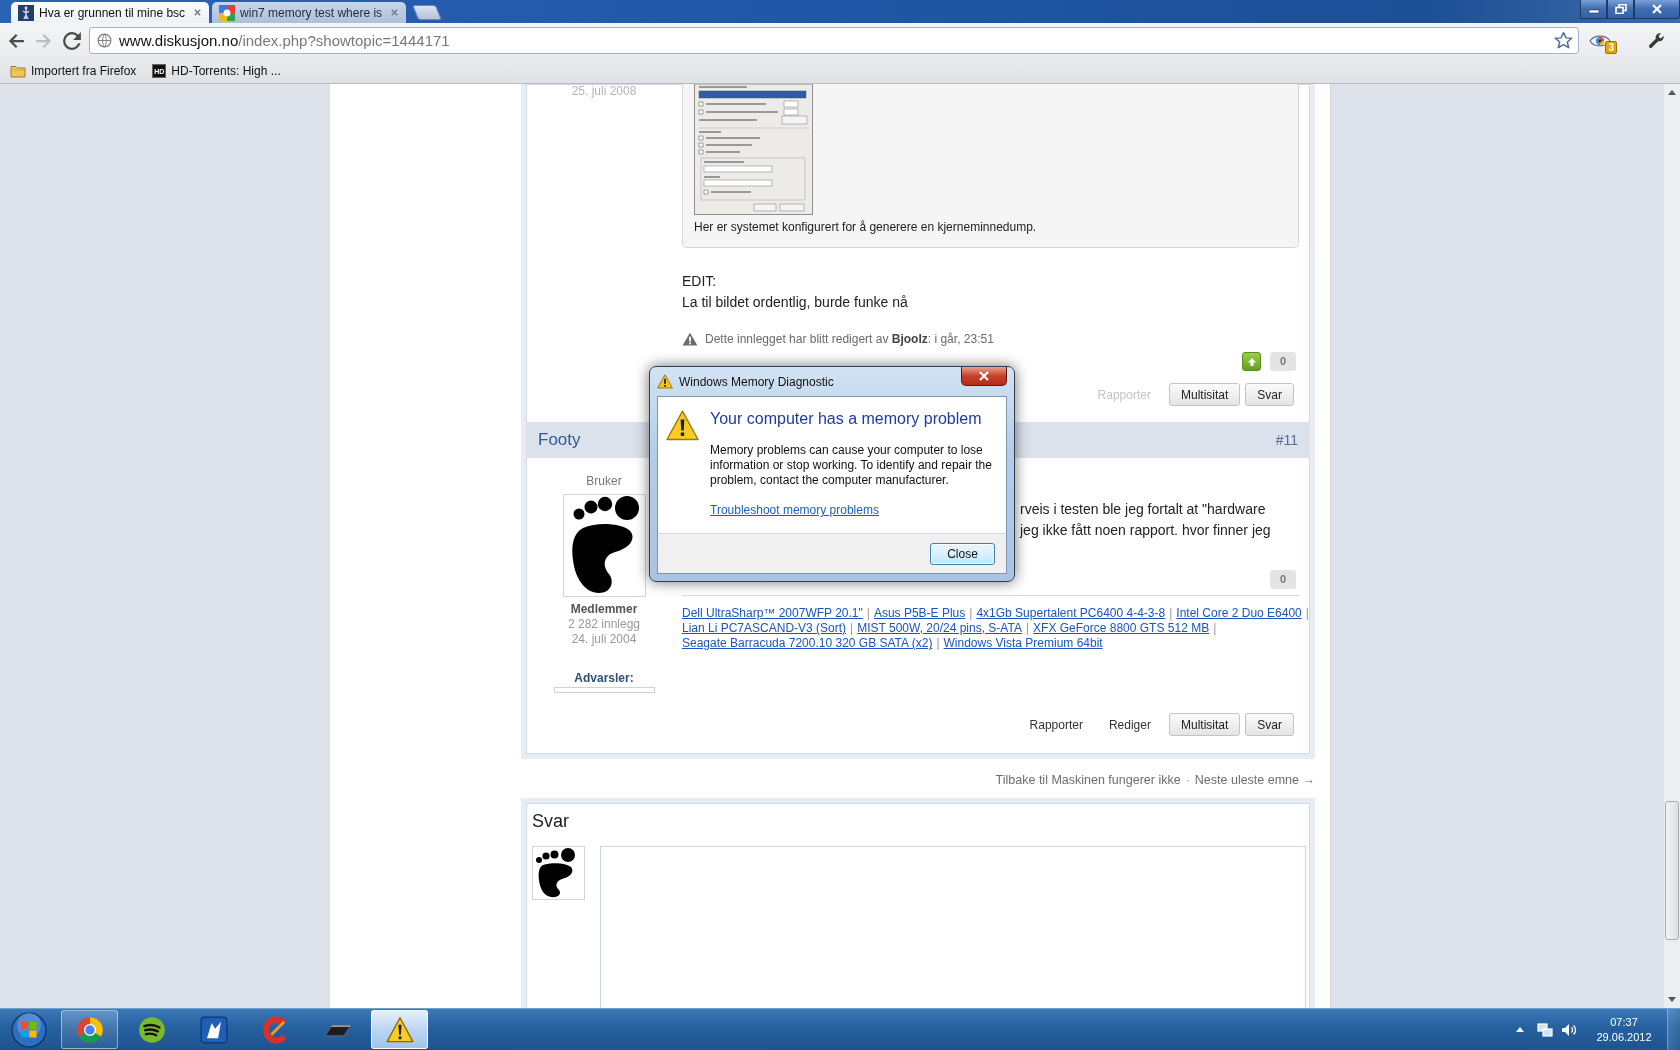  I want to click on dialog-heading: Your computer has a memory problem, so click(846, 419).